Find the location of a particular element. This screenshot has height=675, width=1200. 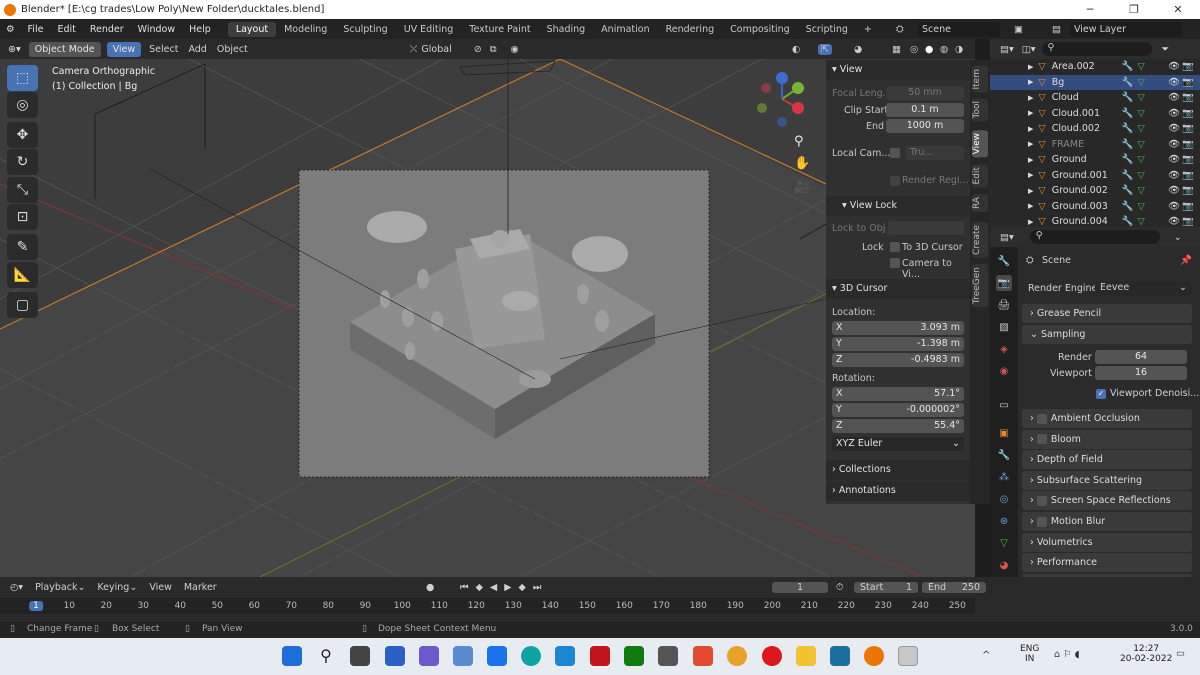

mode-dropdown: Object Mode is located at coordinates (64, 49).